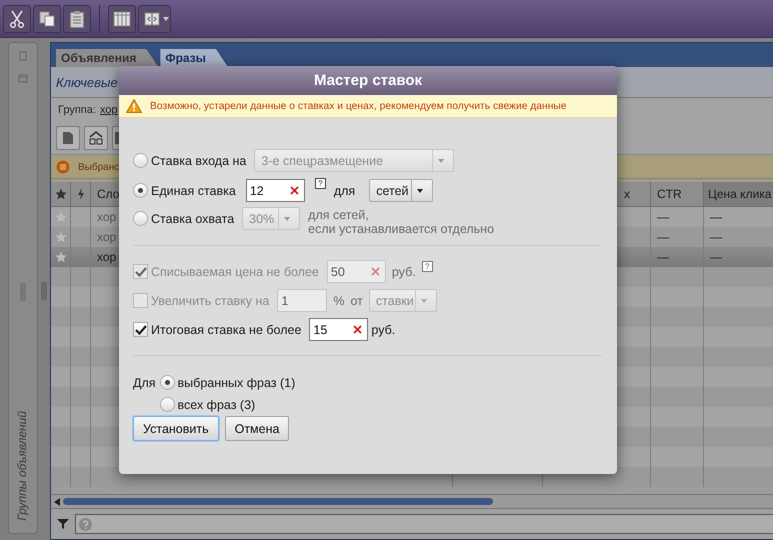 The width and height of the screenshot is (773, 540). What do you see at coordinates (77, 110) in the screenshot?
I see `group-label: Группа:` at bounding box center [77, 110].